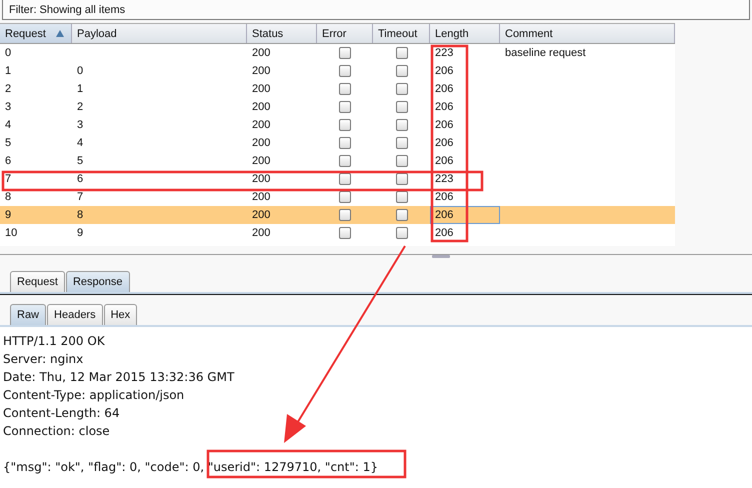 The width and height of the screenshot is (752, 488). Describe the element at coordinates (337, 215) in the screenshot. I see `table-row: 9 8 200 206` at that location.